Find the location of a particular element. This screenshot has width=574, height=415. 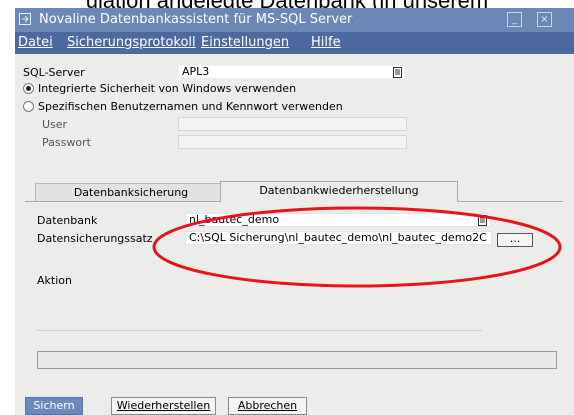

password-label: Passwort is located at coordinates (66, 142).